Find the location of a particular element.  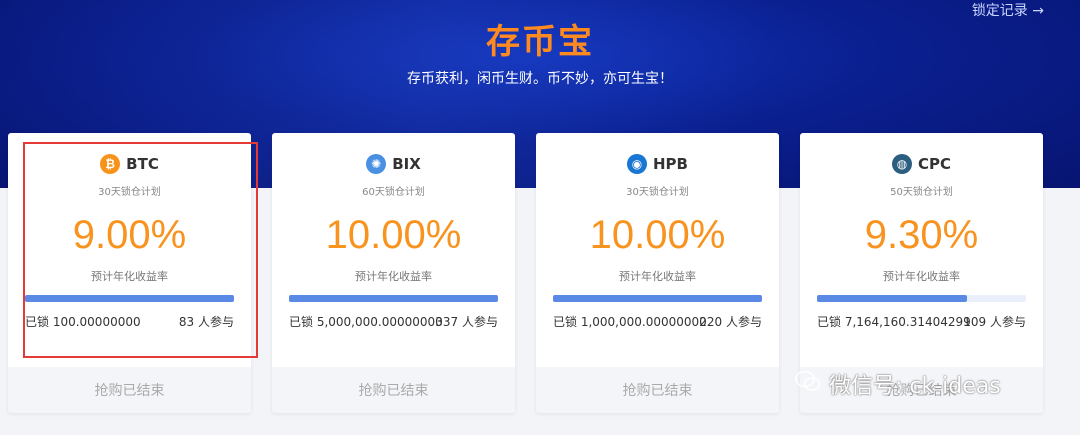

cpc-icon: ◍ is located at coordinates (901, 164).